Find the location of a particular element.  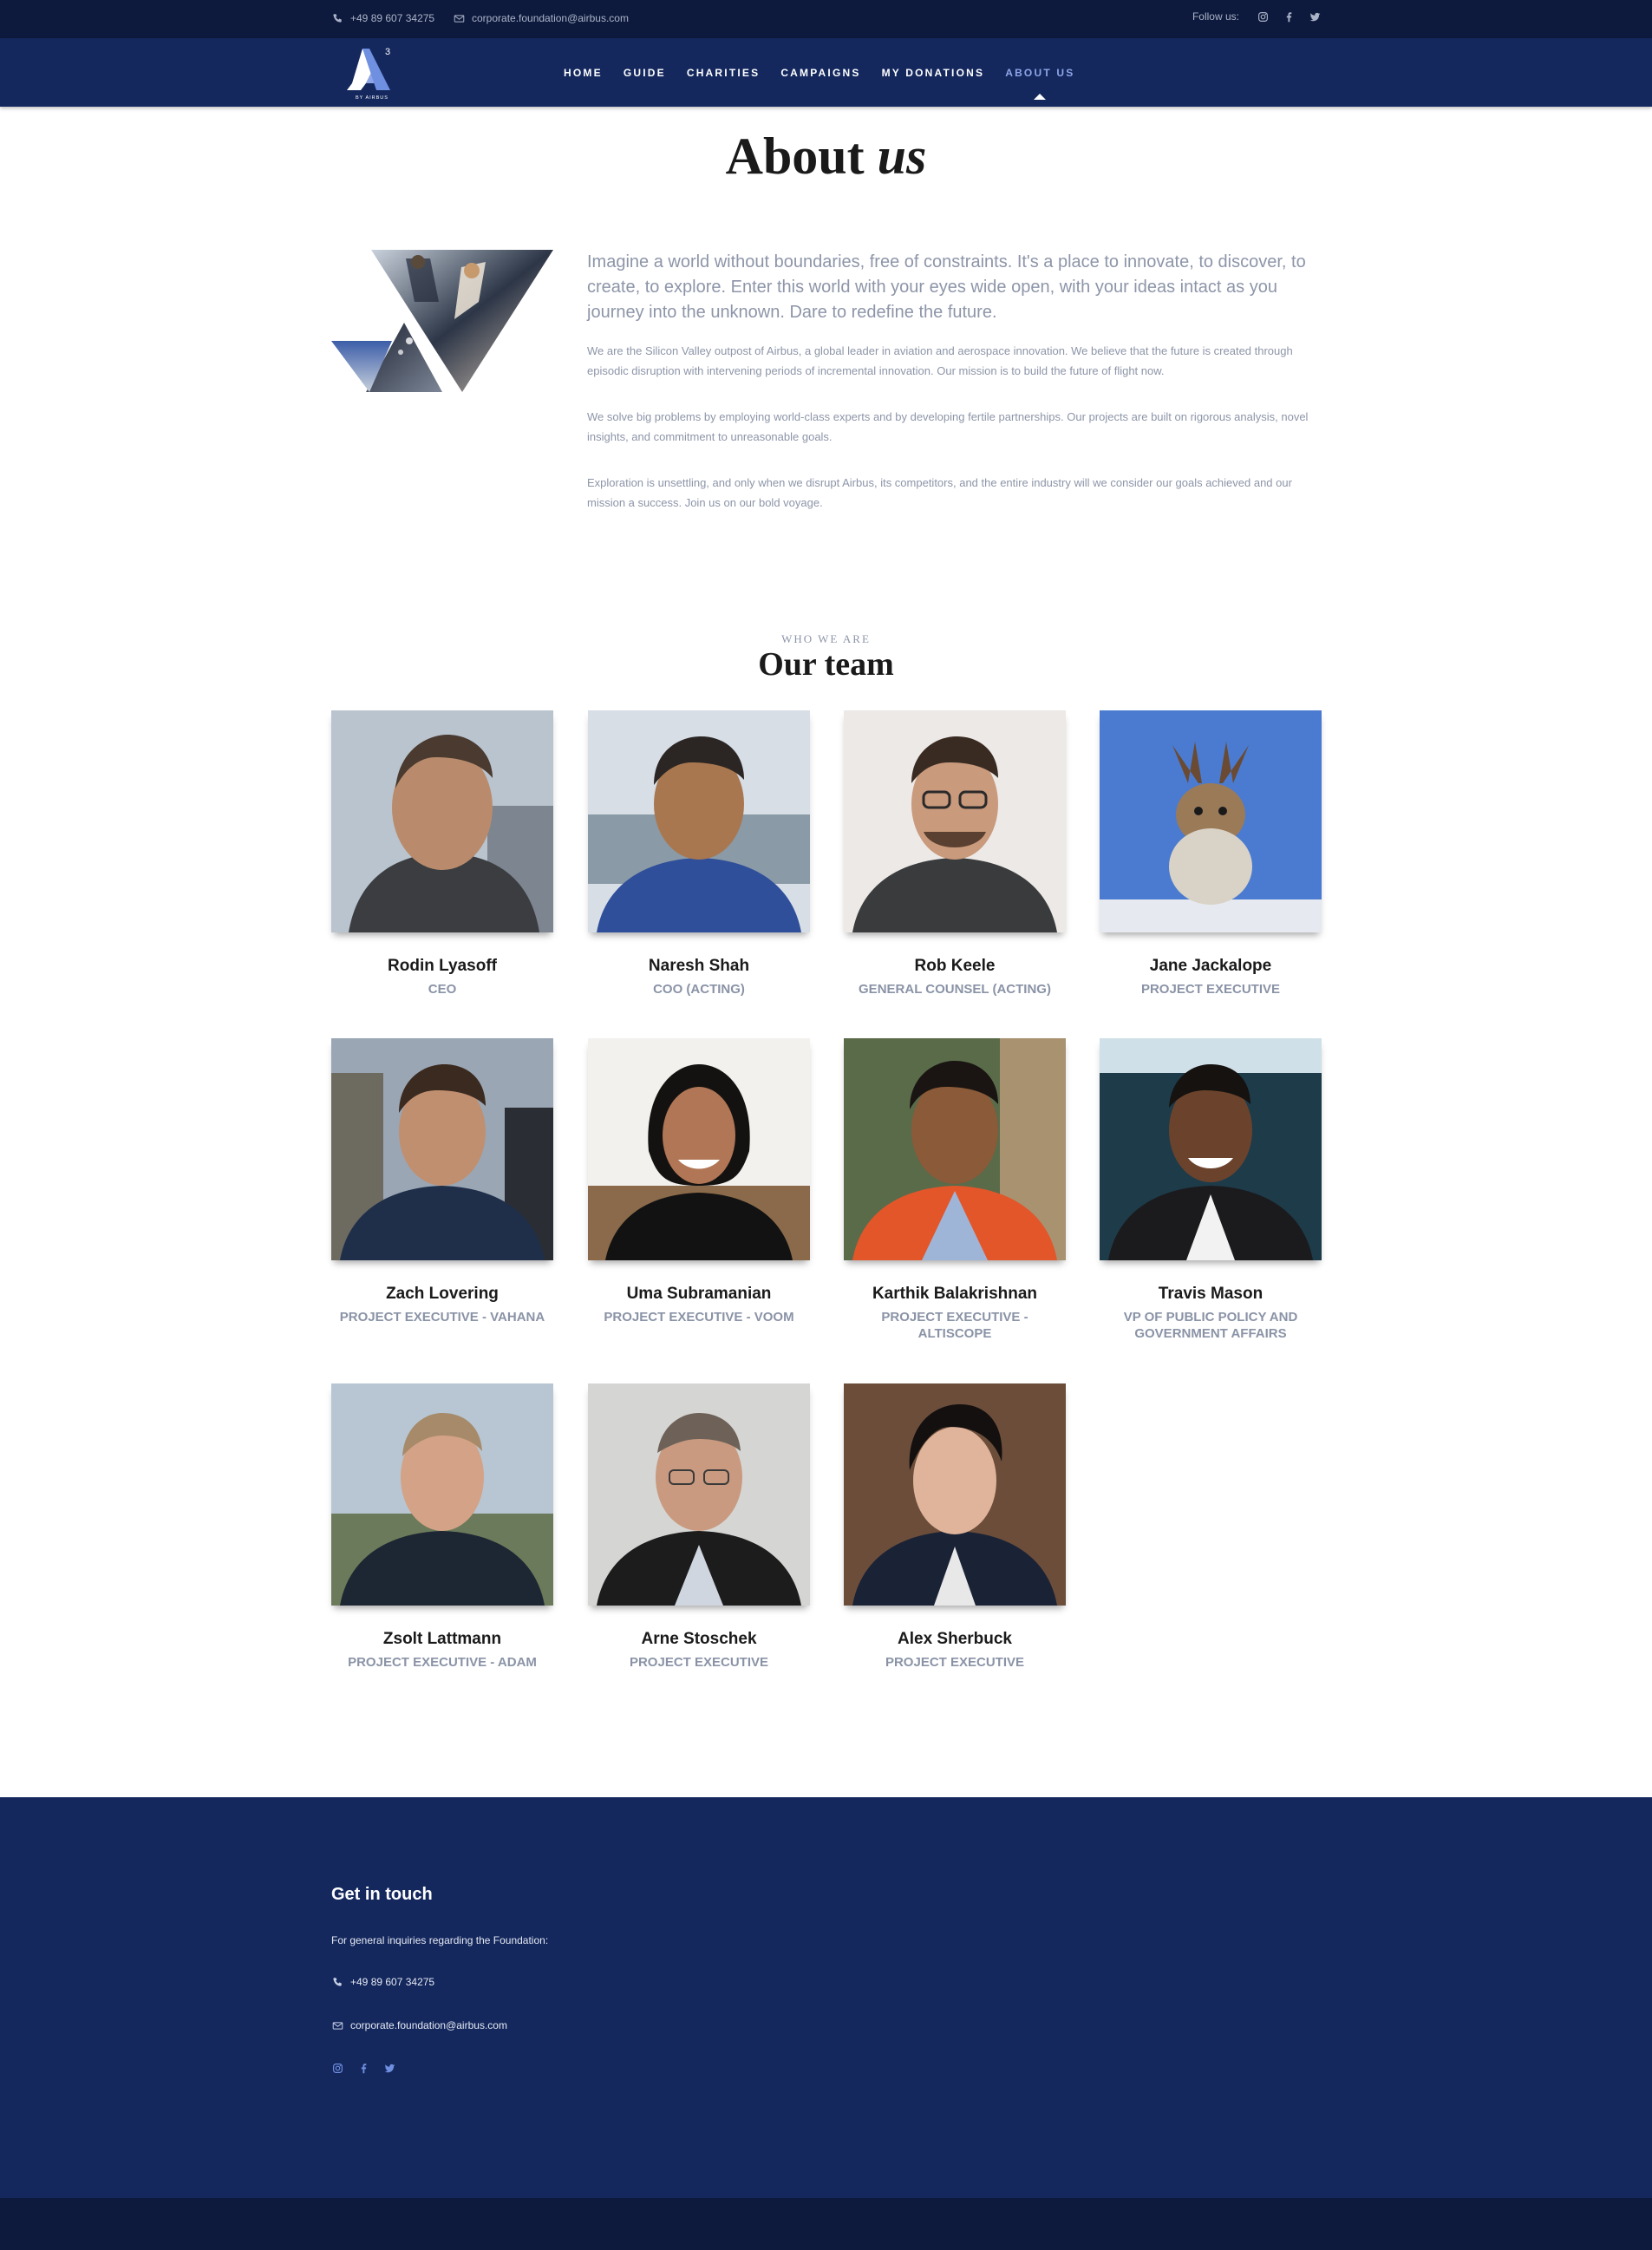

team-title: Our team is located at coordinates (826, 664).